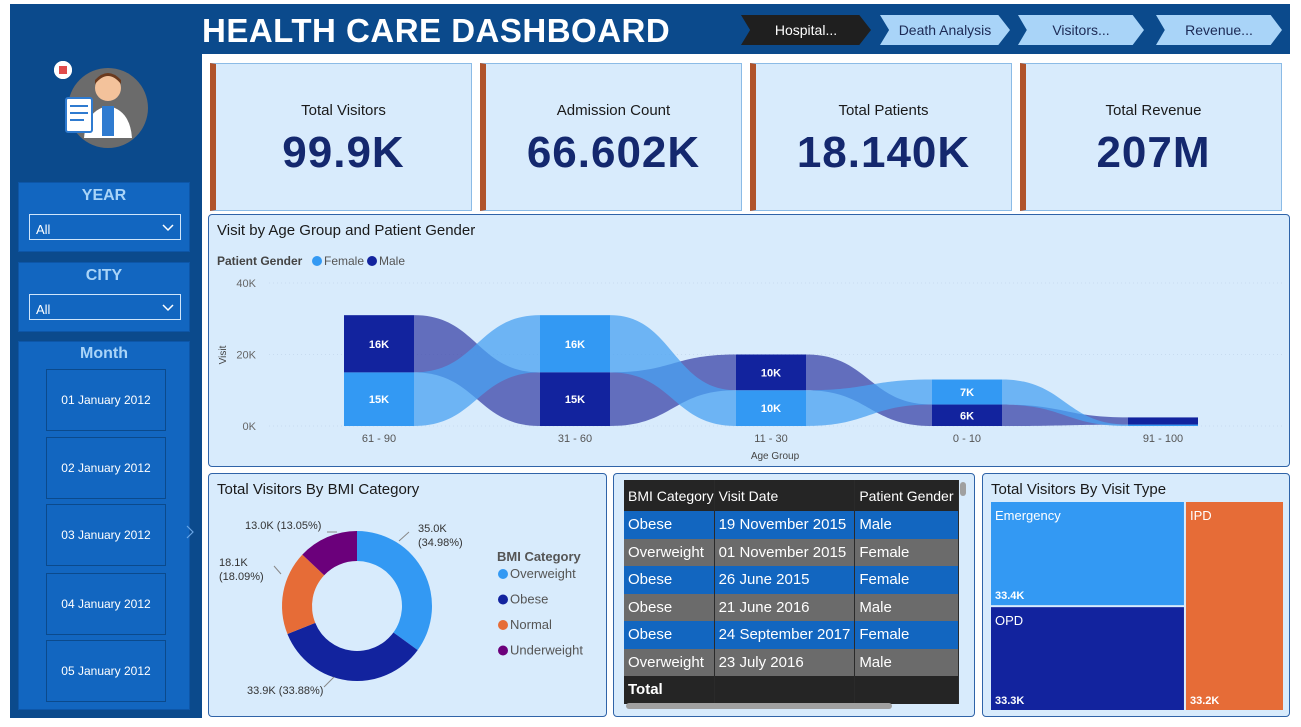  Describe the element at coordinates (104, 275) in the screenshot. I see `city-slicer-title: CITY` at that location.